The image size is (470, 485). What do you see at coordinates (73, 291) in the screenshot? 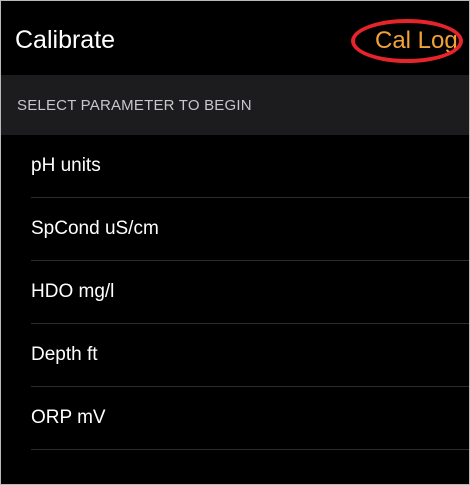
I see `parameter-label: HDO mg/l` at bounding box center [73, 291].